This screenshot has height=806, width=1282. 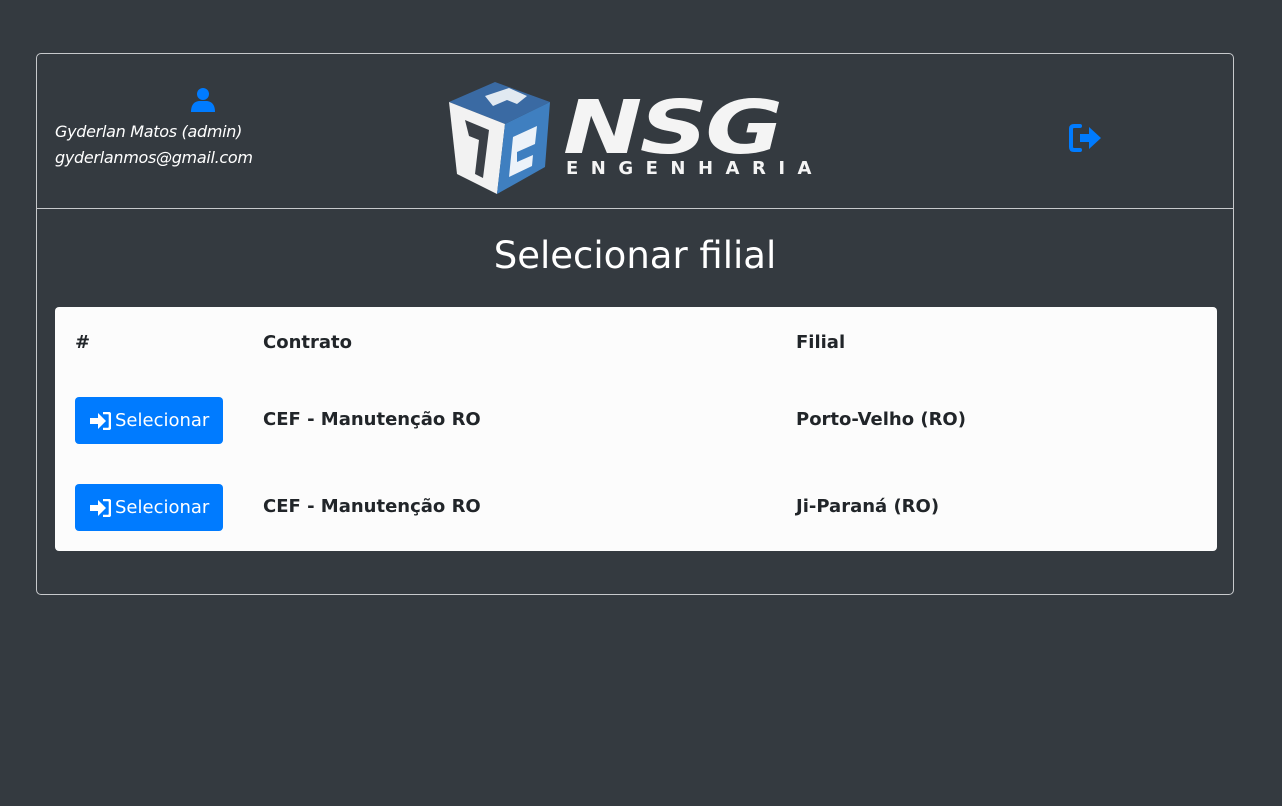 What do you see at coordinates (83, 342) in the screenshot?
I see `column-header-number: #` at bounding box center [83, 342].